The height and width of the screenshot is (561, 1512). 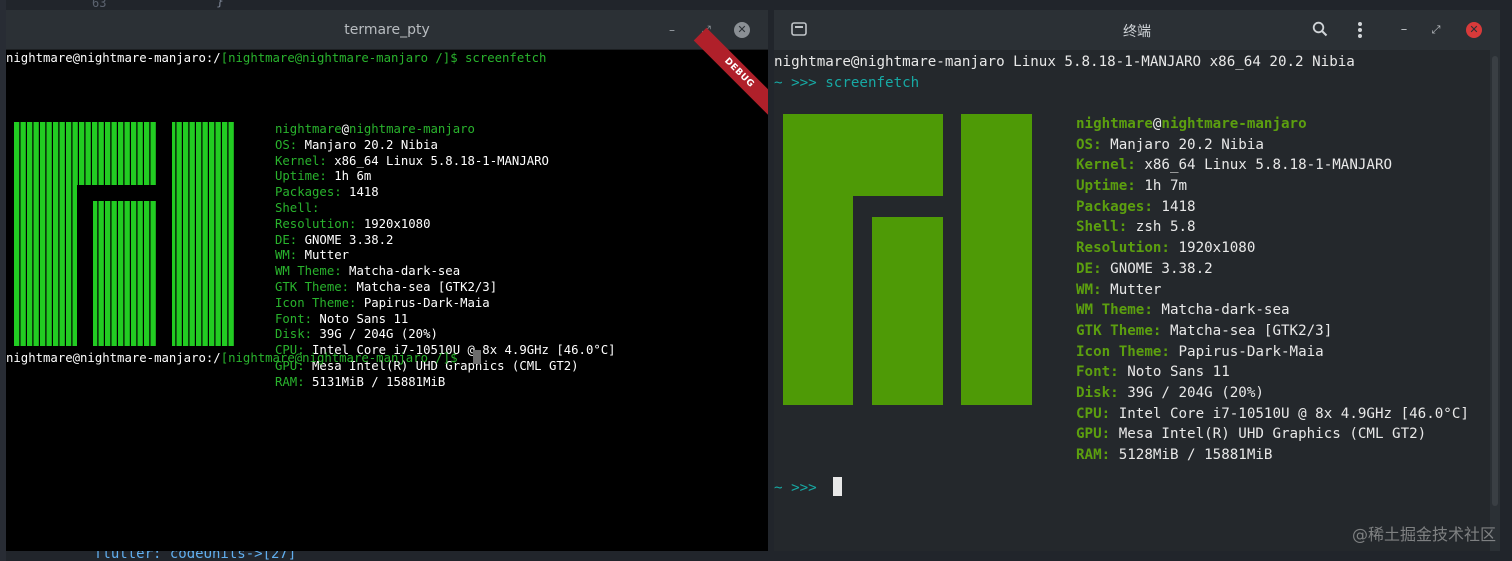 I want to click on text-cursor, so click(x=477, y=357).